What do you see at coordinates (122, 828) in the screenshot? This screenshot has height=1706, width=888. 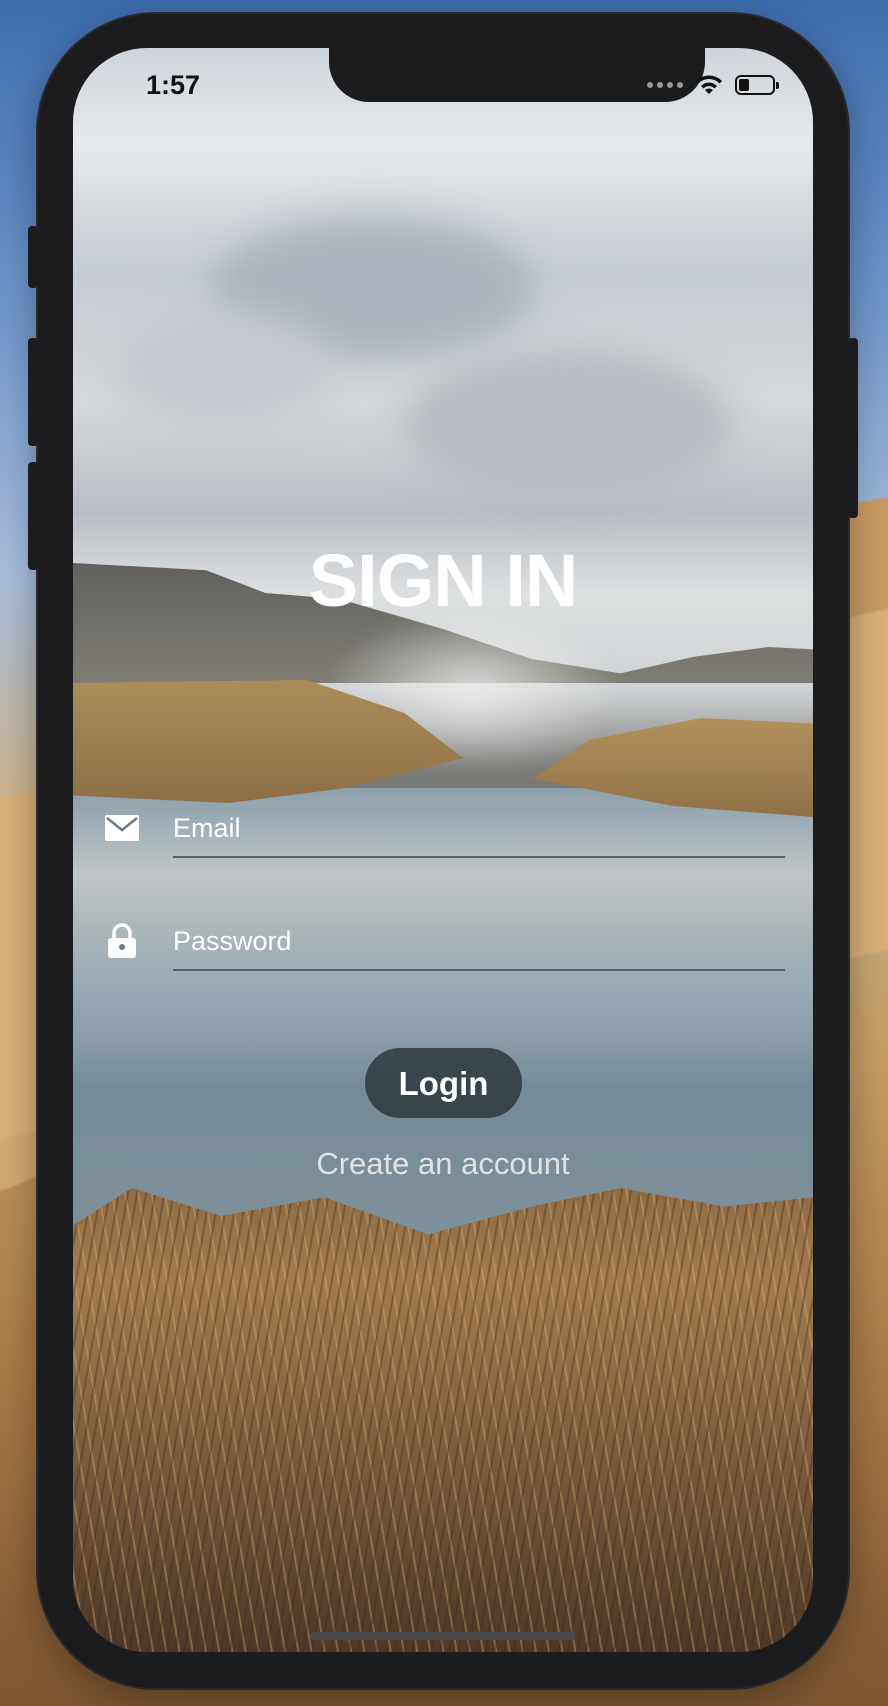 I see `envelope-icon` at bounding box center [122, 828].